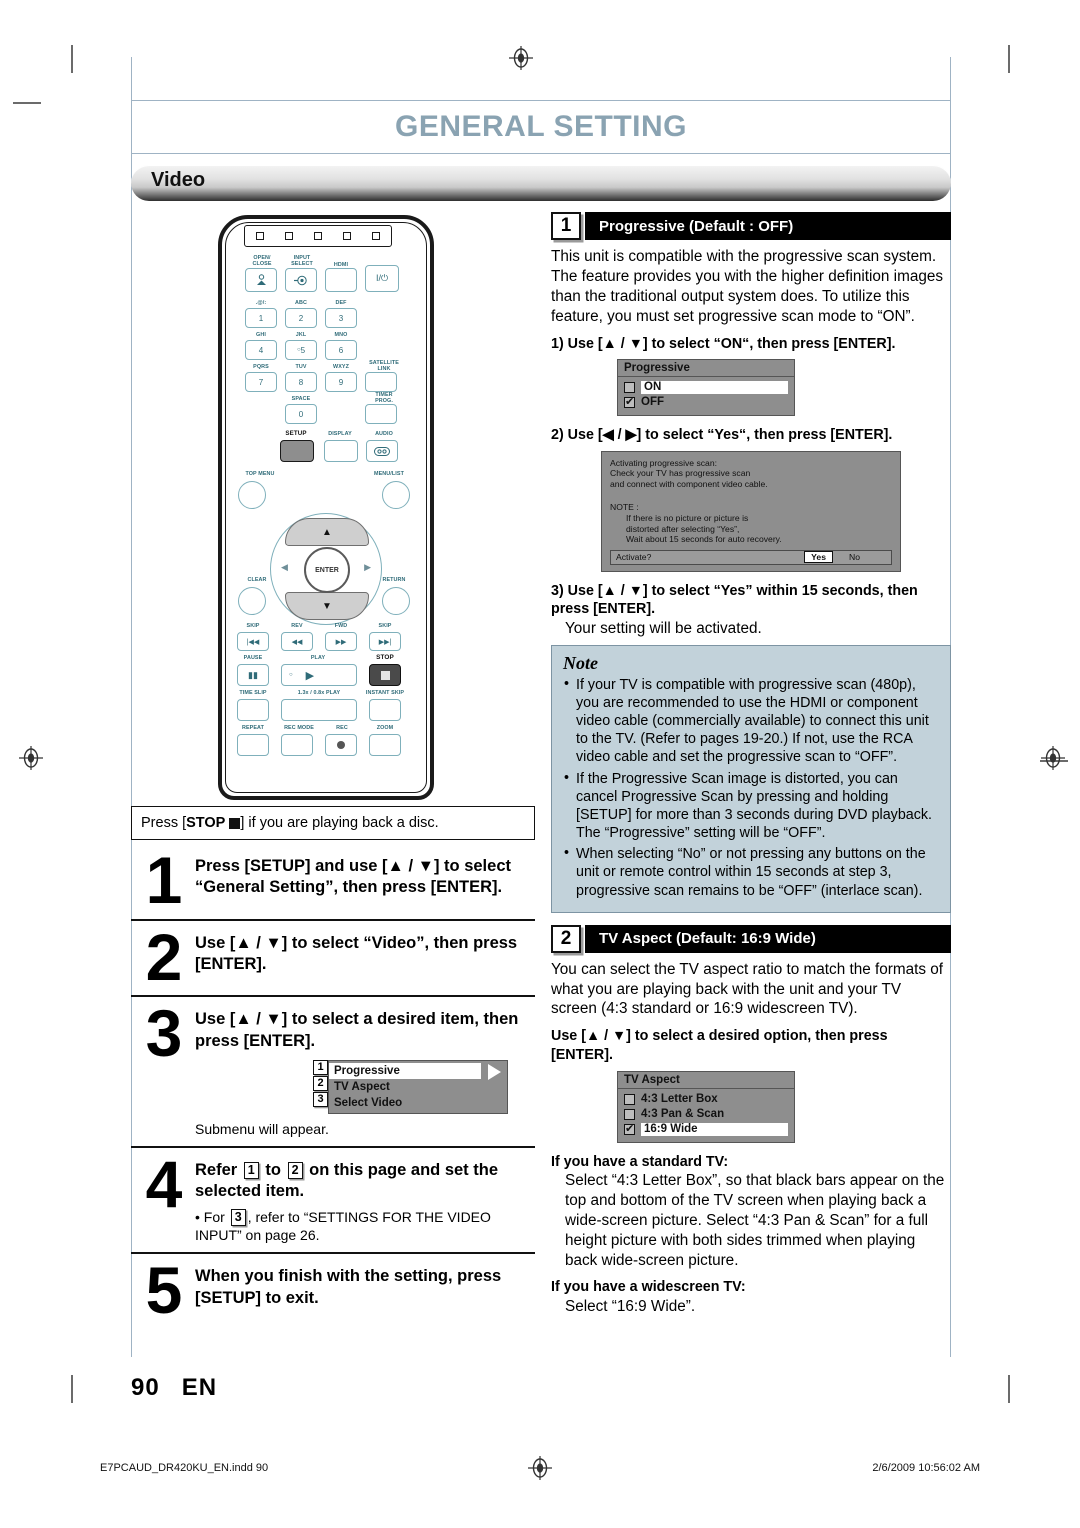 The height and width of the screenshot is (1528, 1080). I want to click on button-audio, so click(382, 451).